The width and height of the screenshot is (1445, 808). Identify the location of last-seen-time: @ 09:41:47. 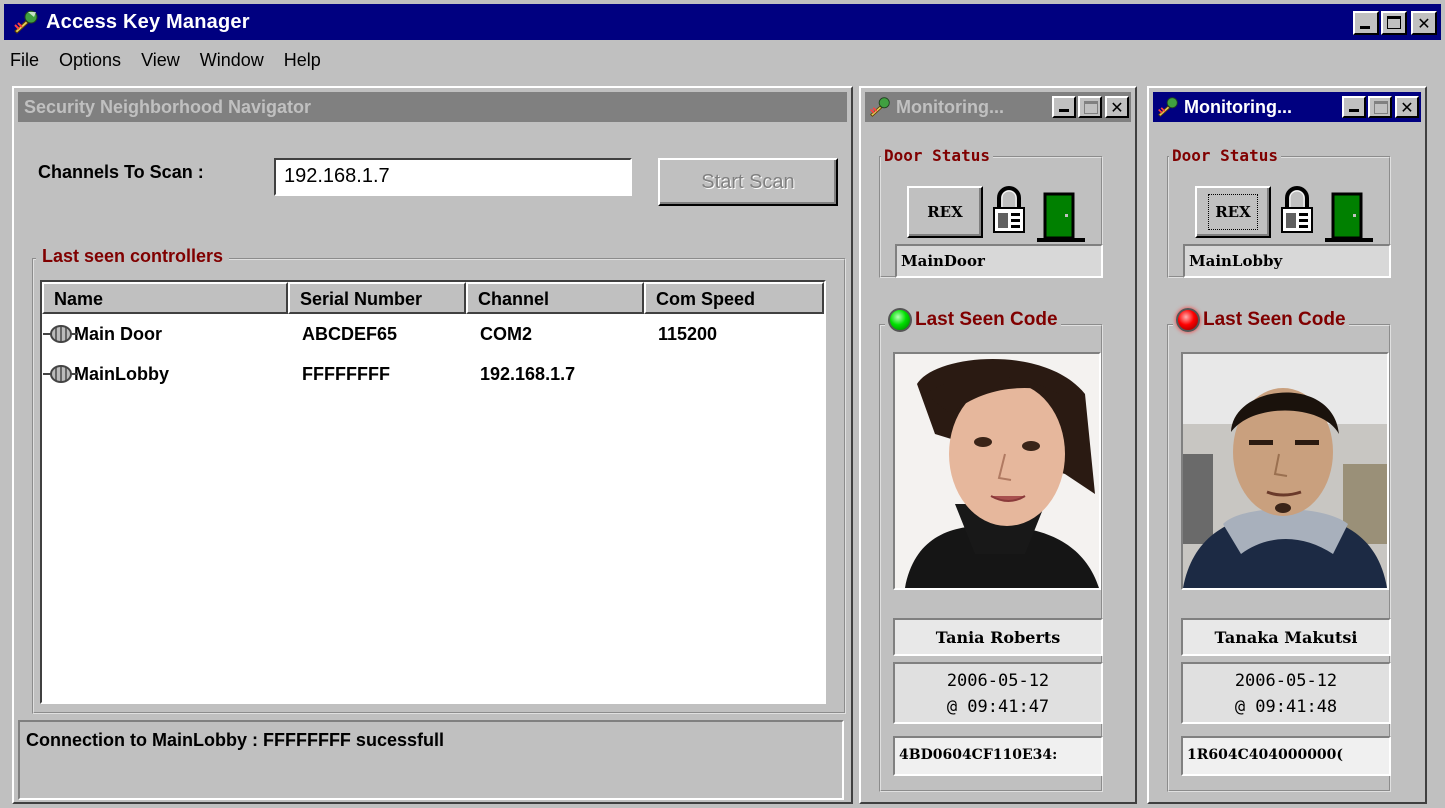
(998, 707).